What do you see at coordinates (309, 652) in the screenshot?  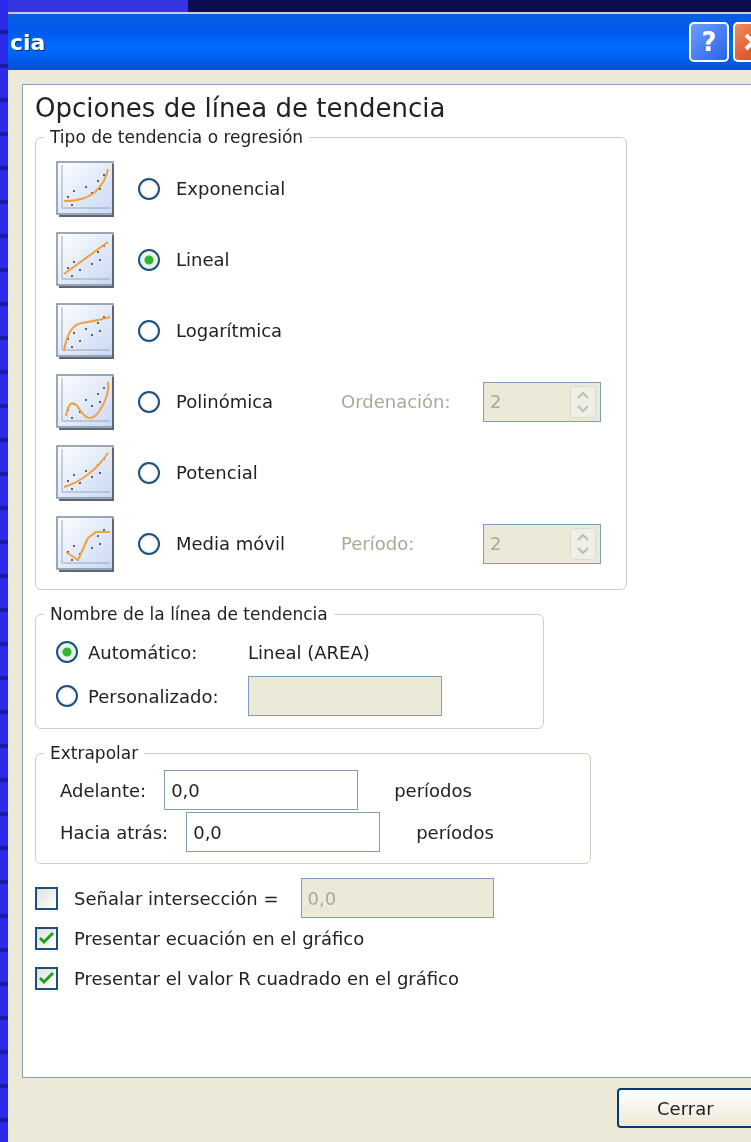 I see `trend-name-value: Lineal (AREA)` at bounding box center [309, 652].